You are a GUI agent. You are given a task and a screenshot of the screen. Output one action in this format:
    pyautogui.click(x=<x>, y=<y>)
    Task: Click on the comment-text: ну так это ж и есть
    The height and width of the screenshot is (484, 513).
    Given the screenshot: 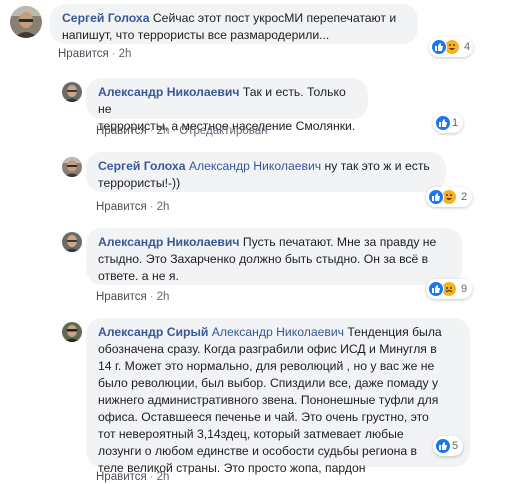 What is the action you would take?
    pyautogui.click(x=375, y=166)
    